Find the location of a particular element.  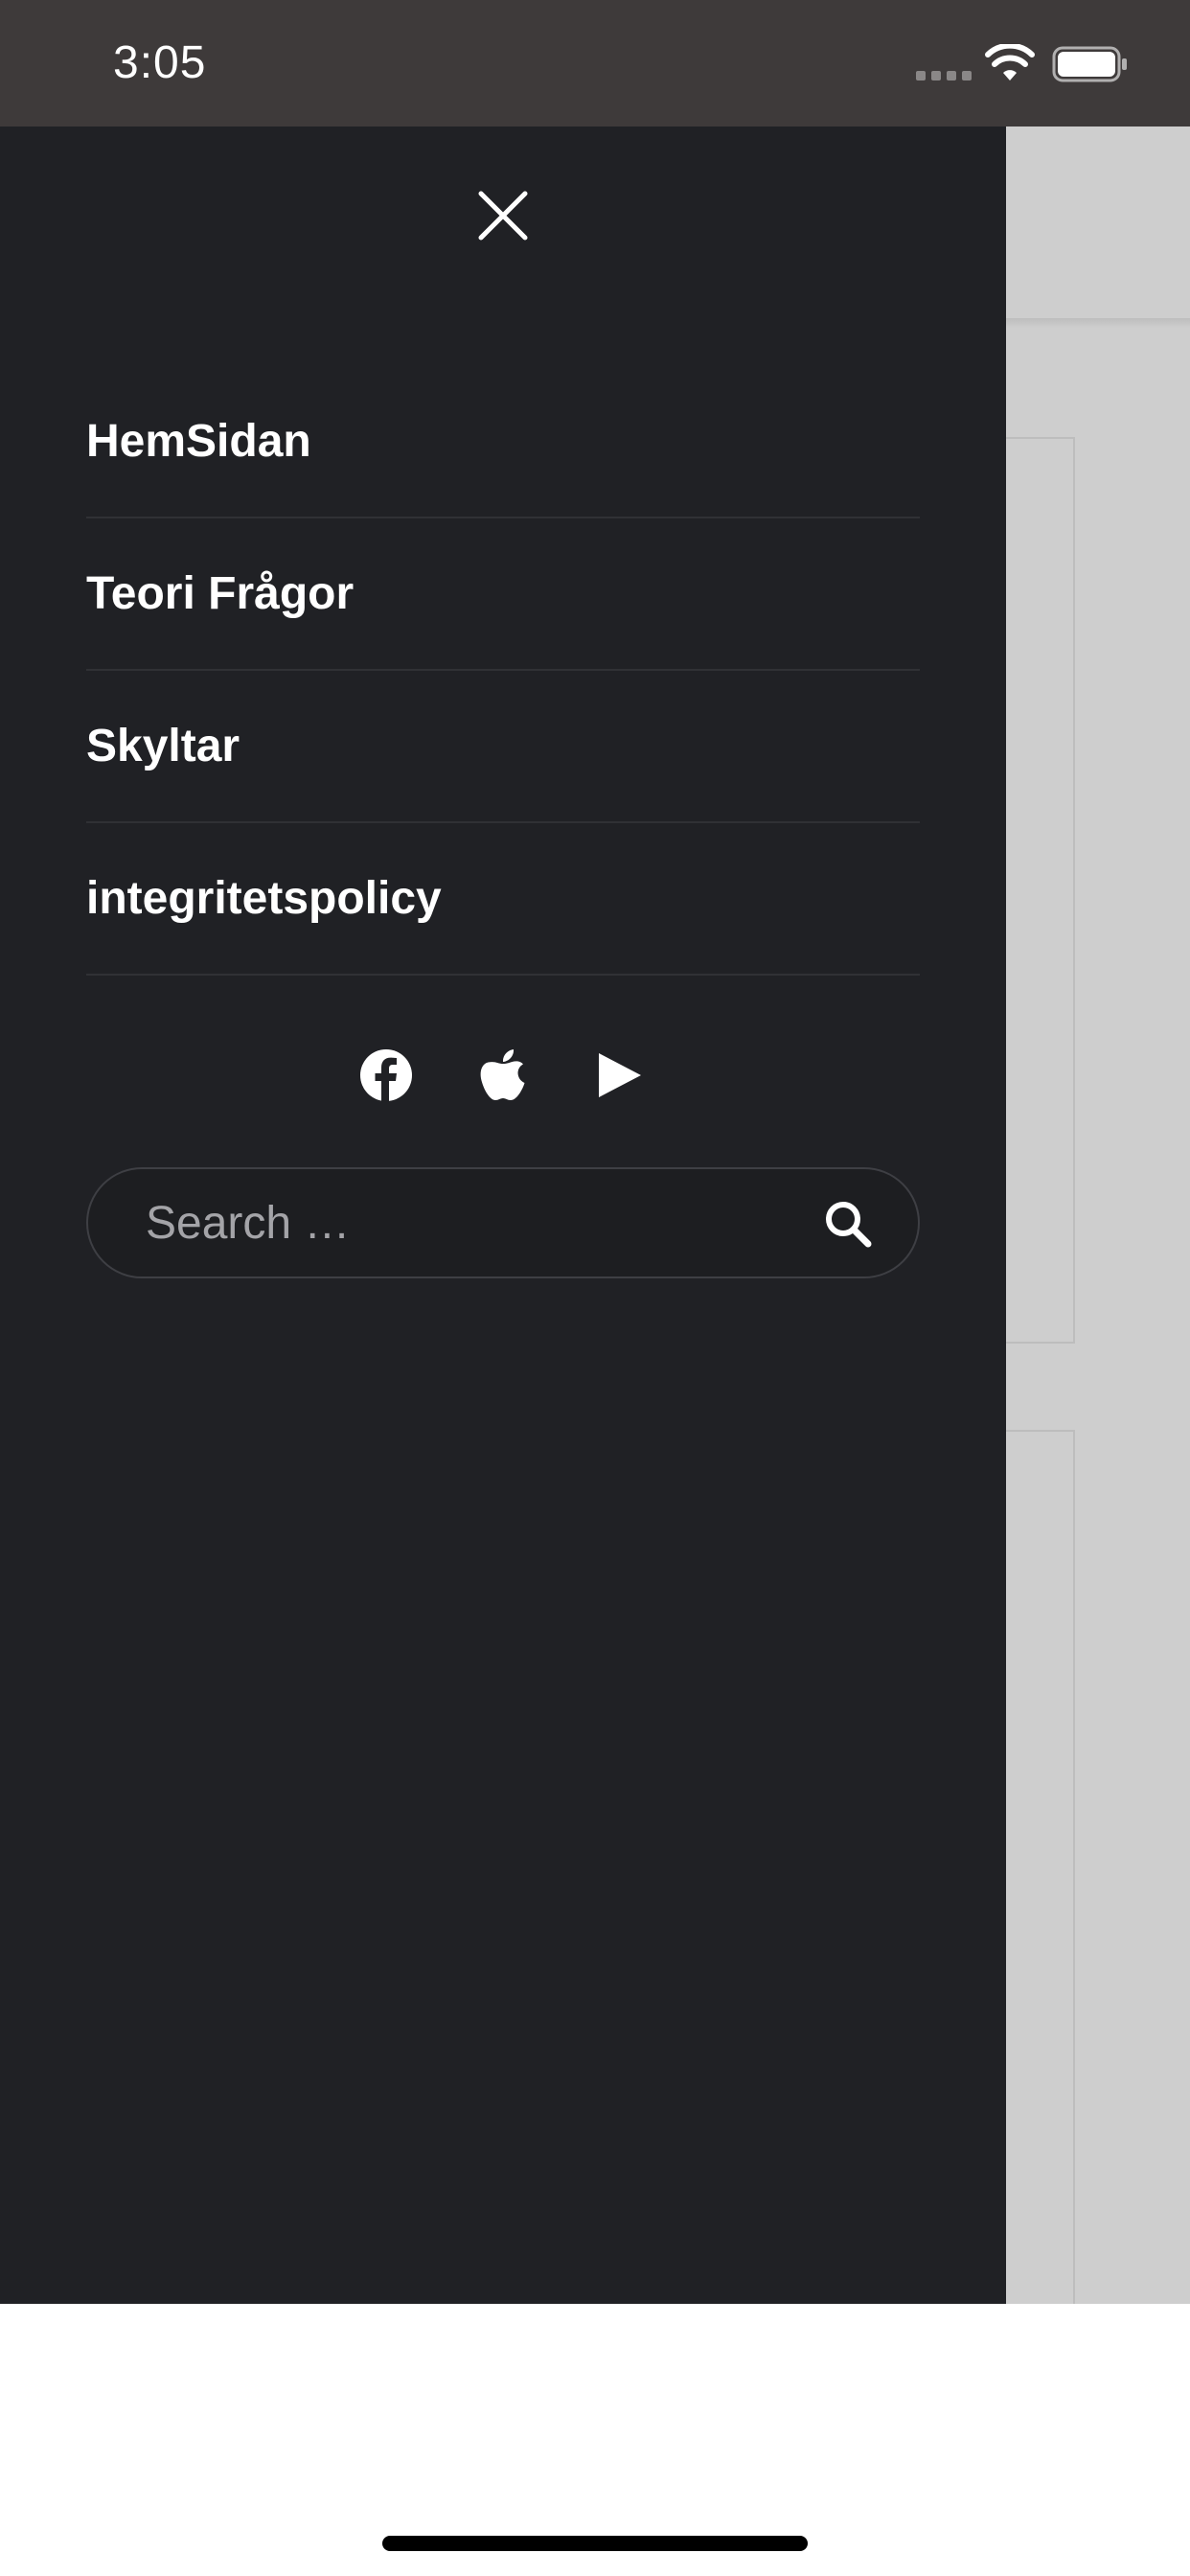

nav-item-label: HemSidan is located at coordinates (199, 441).